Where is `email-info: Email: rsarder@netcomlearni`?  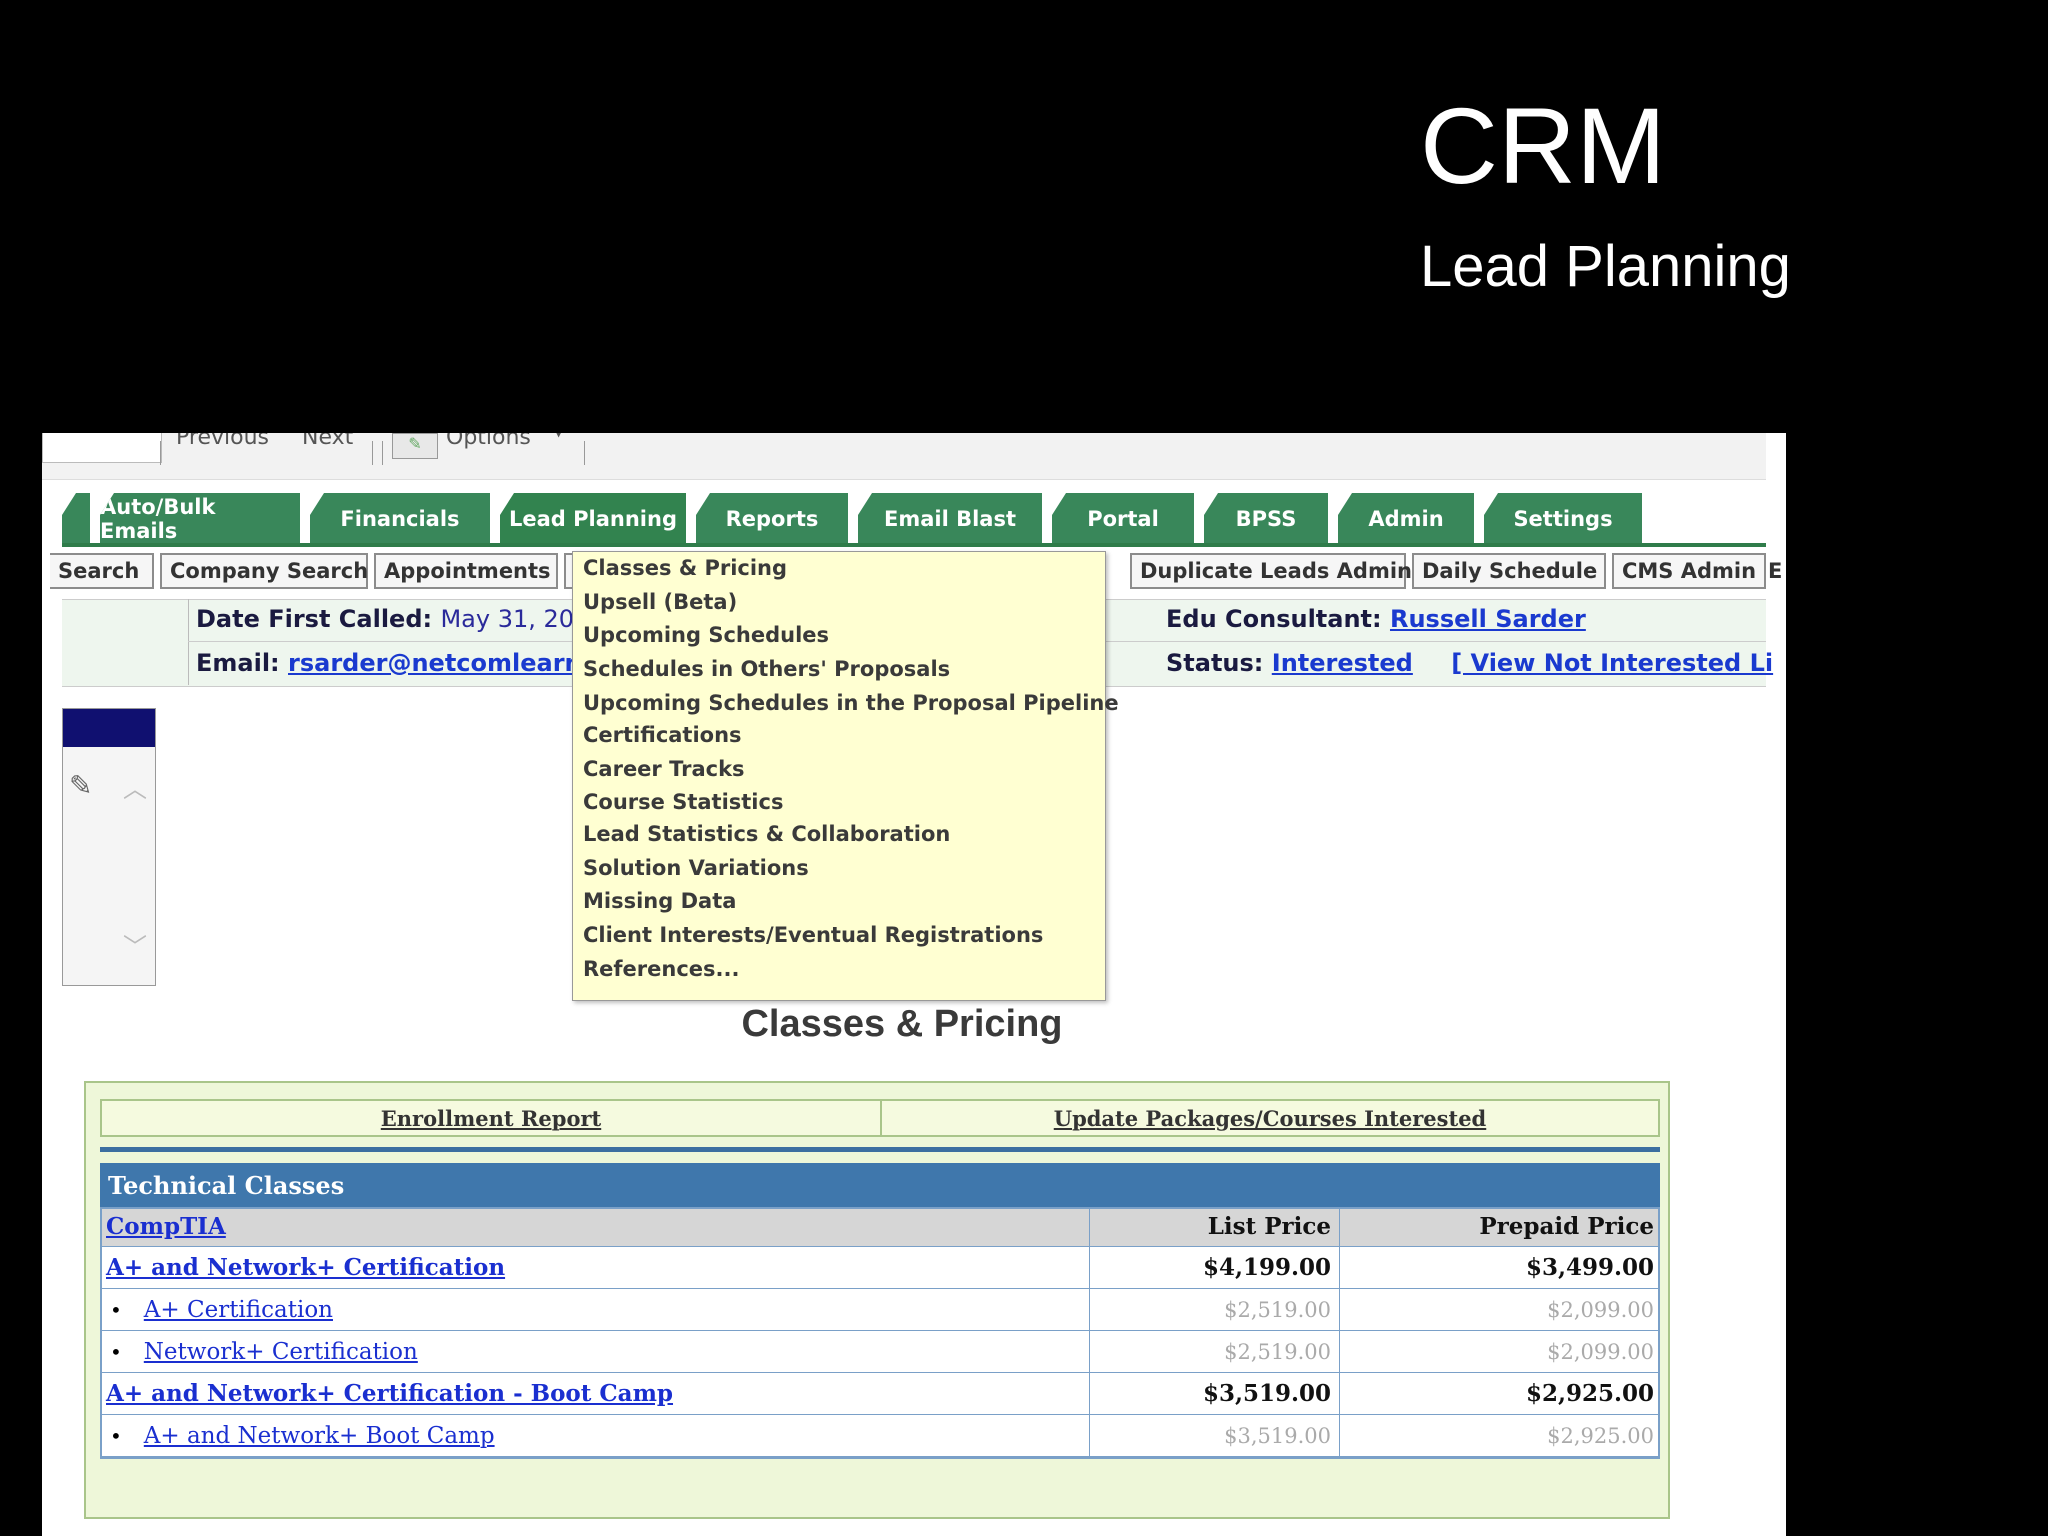
email-info: Email: rsarder@netcomlearni is located at coordinates (393, 663).